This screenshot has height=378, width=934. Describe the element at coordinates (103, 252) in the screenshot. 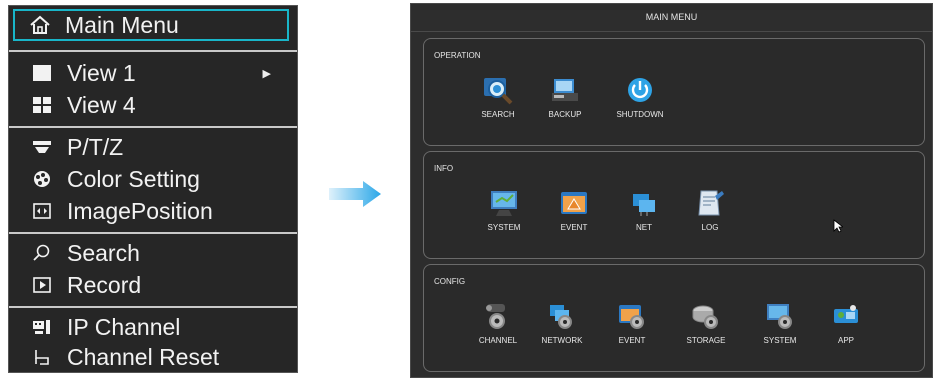

I see `menu-item-label: Search` at that location.